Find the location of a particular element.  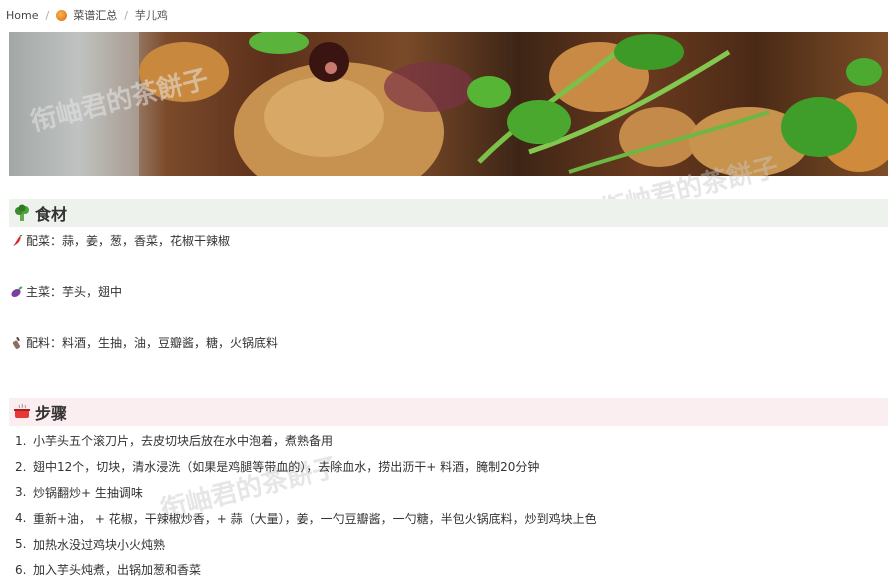

step-number: 3. is located at coordinates (21, 492).